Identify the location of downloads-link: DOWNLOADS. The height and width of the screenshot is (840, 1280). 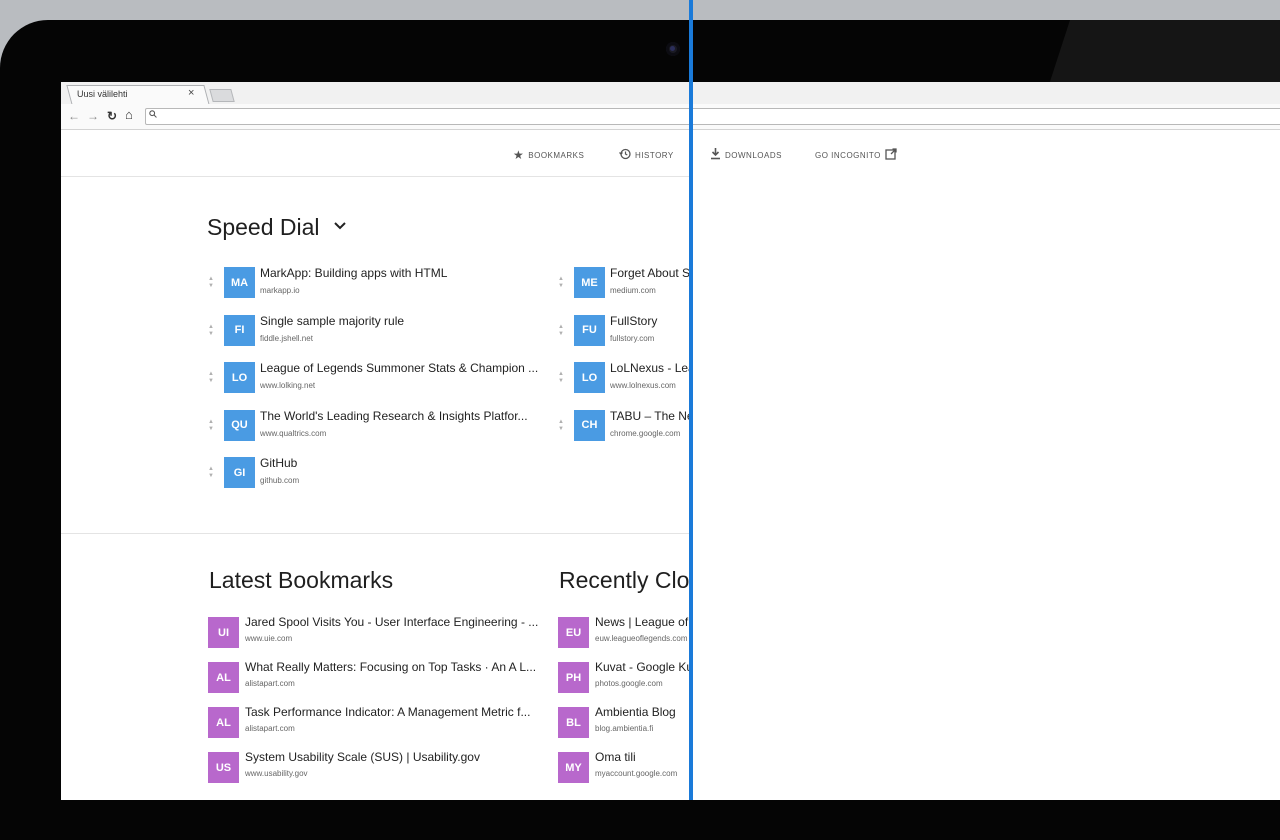
(746, 155).